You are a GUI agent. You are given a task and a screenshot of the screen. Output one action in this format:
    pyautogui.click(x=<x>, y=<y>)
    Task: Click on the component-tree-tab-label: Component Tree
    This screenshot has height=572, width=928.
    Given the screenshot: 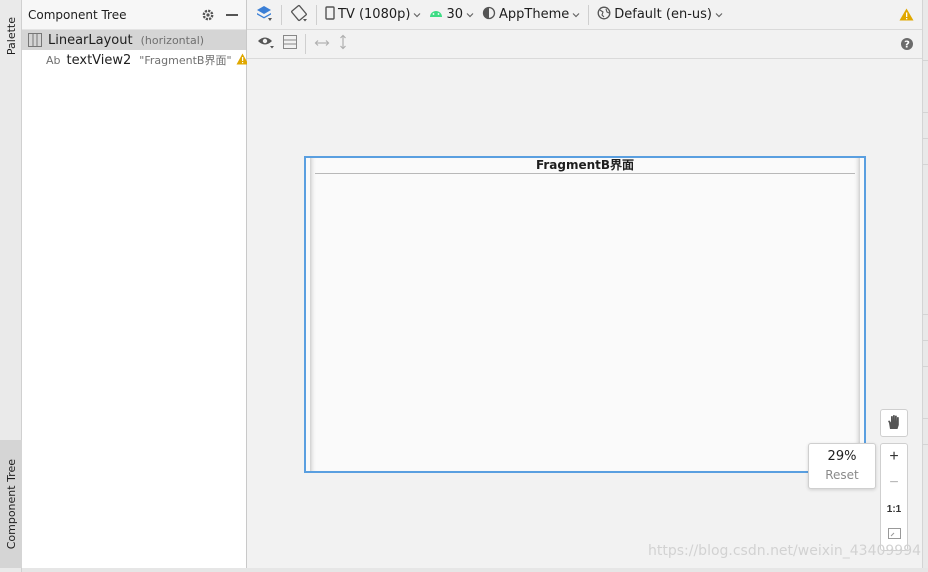 What is the action you would take?
    pyautogui.click(x=11, y=504)
    